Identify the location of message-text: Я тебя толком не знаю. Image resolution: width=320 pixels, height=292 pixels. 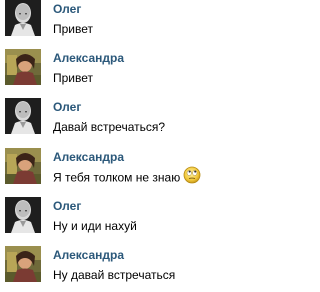
(127, 176).